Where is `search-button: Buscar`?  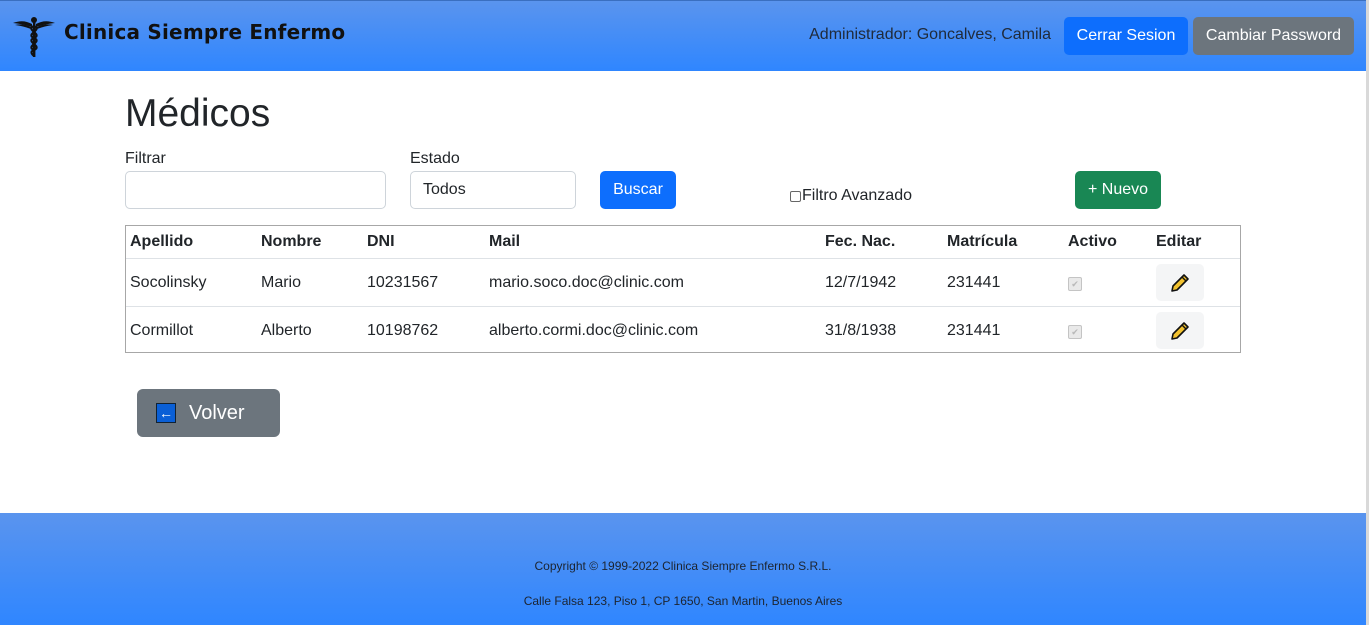 search-button: Buscar is located at coordinates (638, 190).